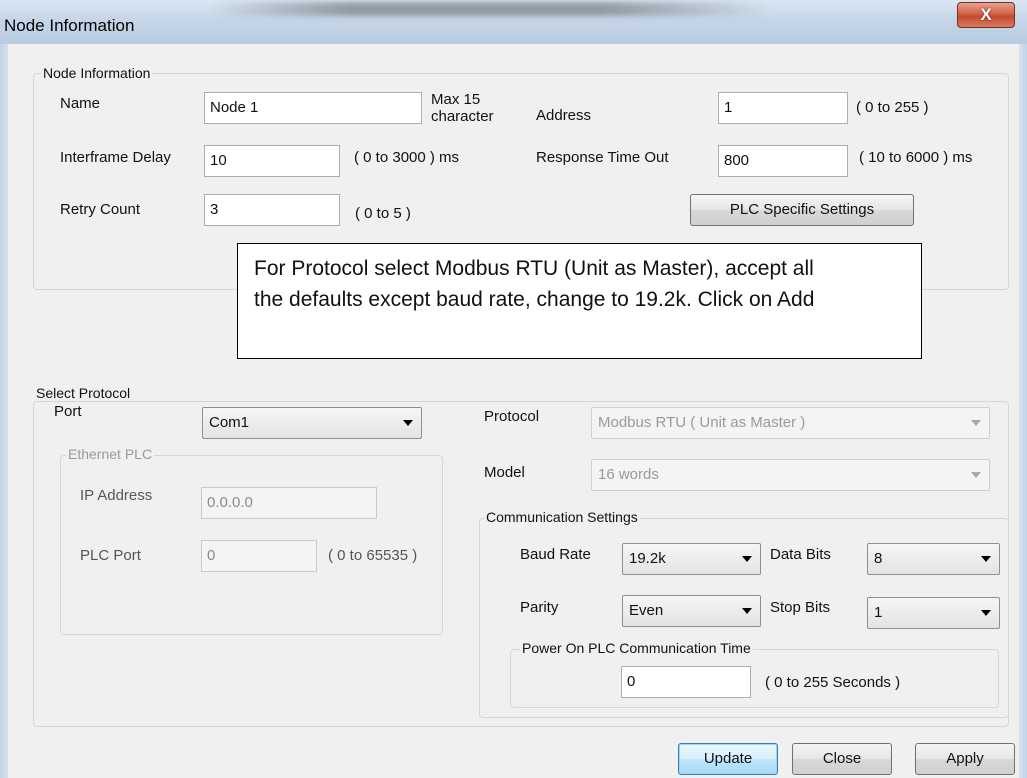  I want to click on response-time-out-range: ( 10 to 6000 ) ms, so click(916, 157).